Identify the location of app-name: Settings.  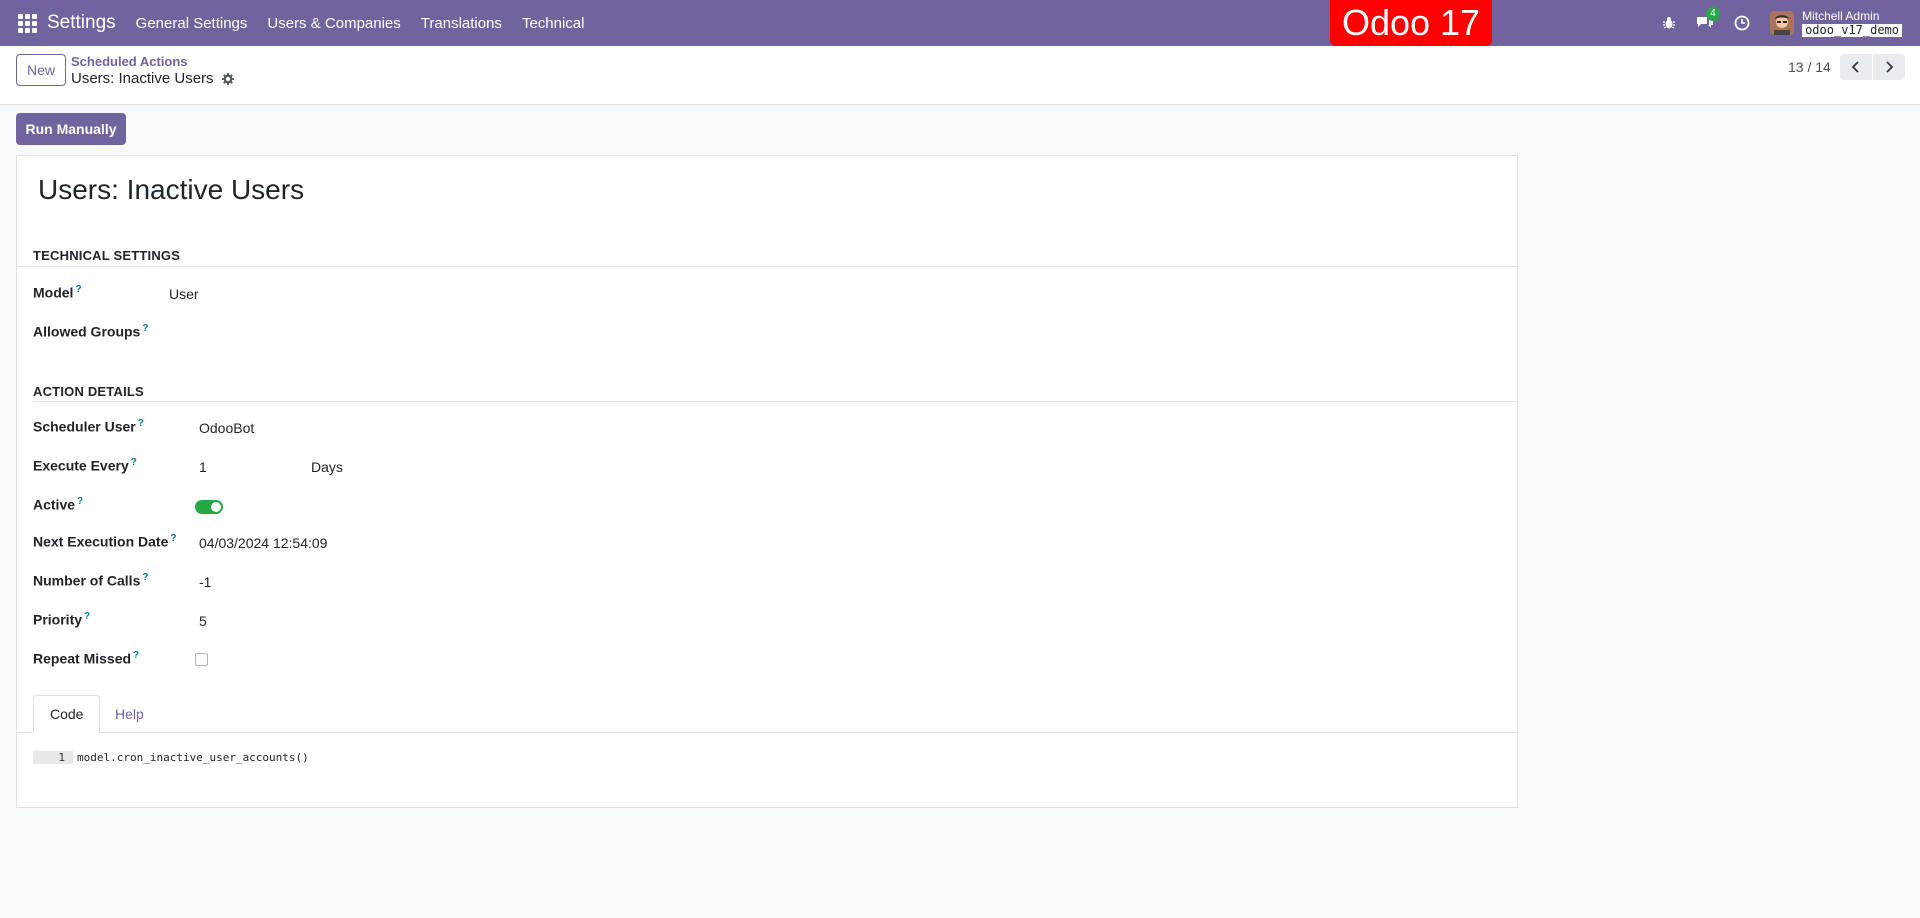
(81, 23).